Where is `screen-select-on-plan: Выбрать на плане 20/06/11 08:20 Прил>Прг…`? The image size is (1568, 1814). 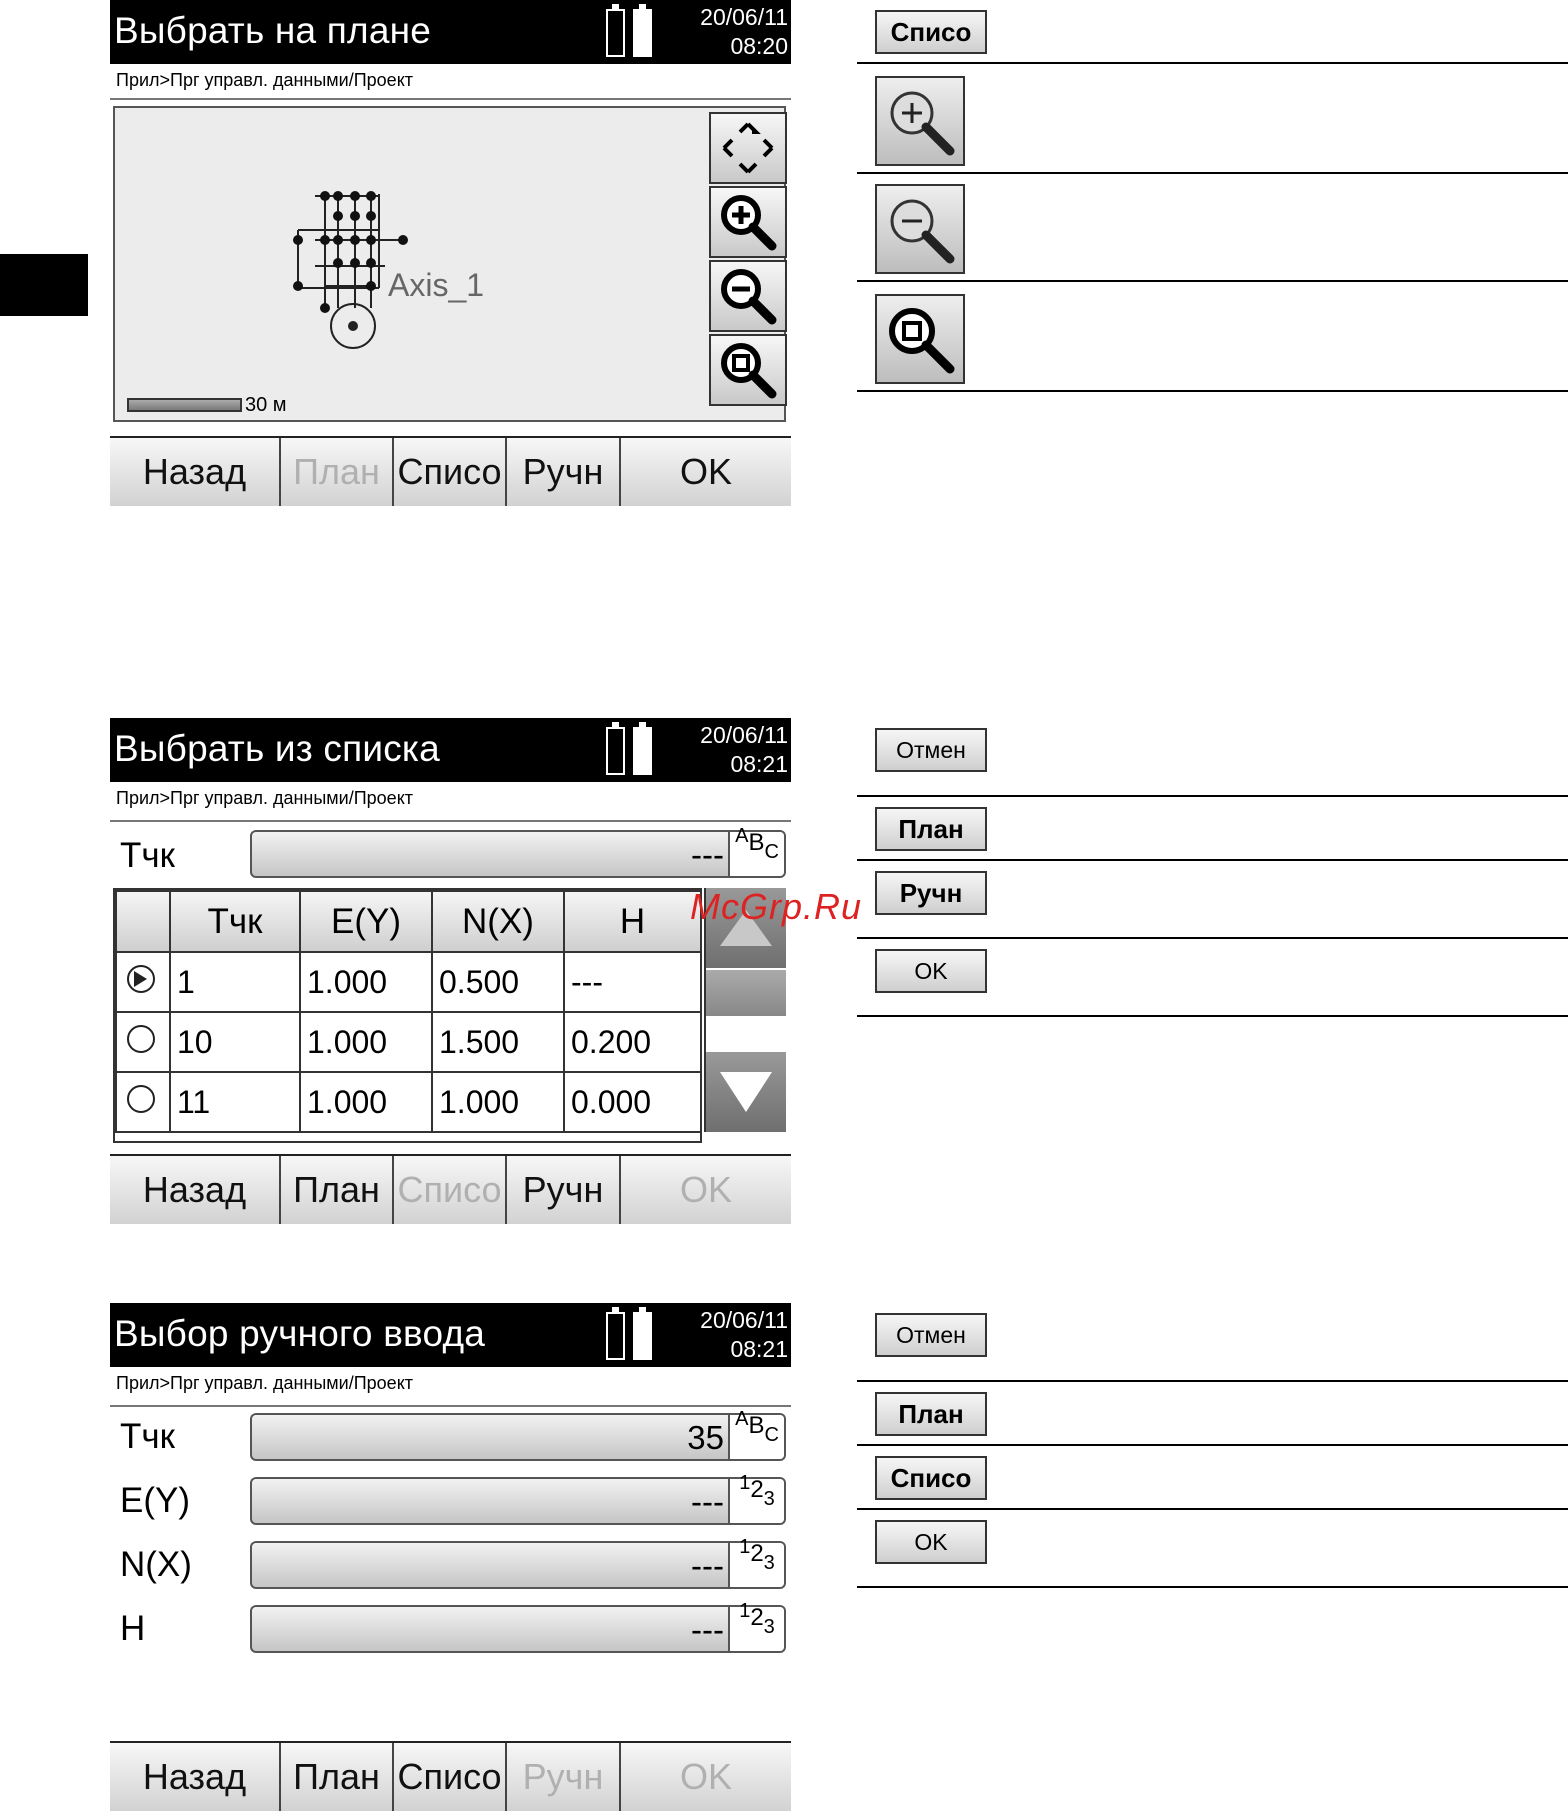 screen-select-on-plan: Выбрать на плане 20/06/11 08:20 Прил>Прг… is located at coordinates (450, 254).